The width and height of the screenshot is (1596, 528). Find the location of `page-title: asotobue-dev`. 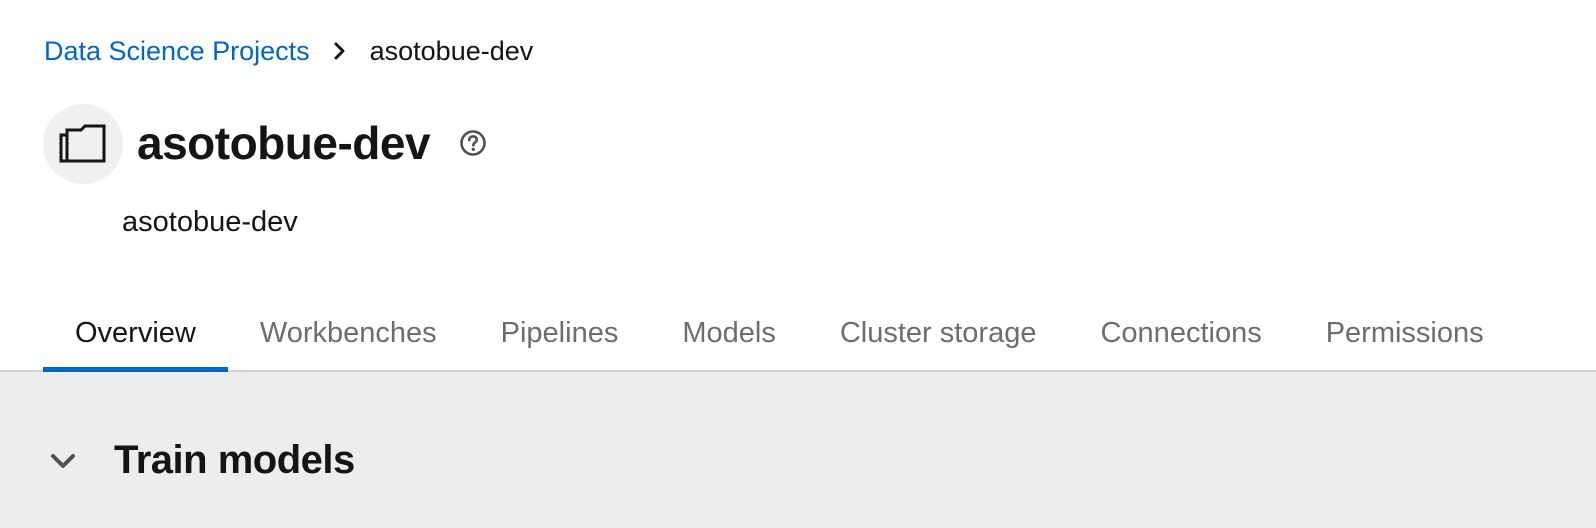

page-title: asotobue-dev is located at coordinates (284, 143).